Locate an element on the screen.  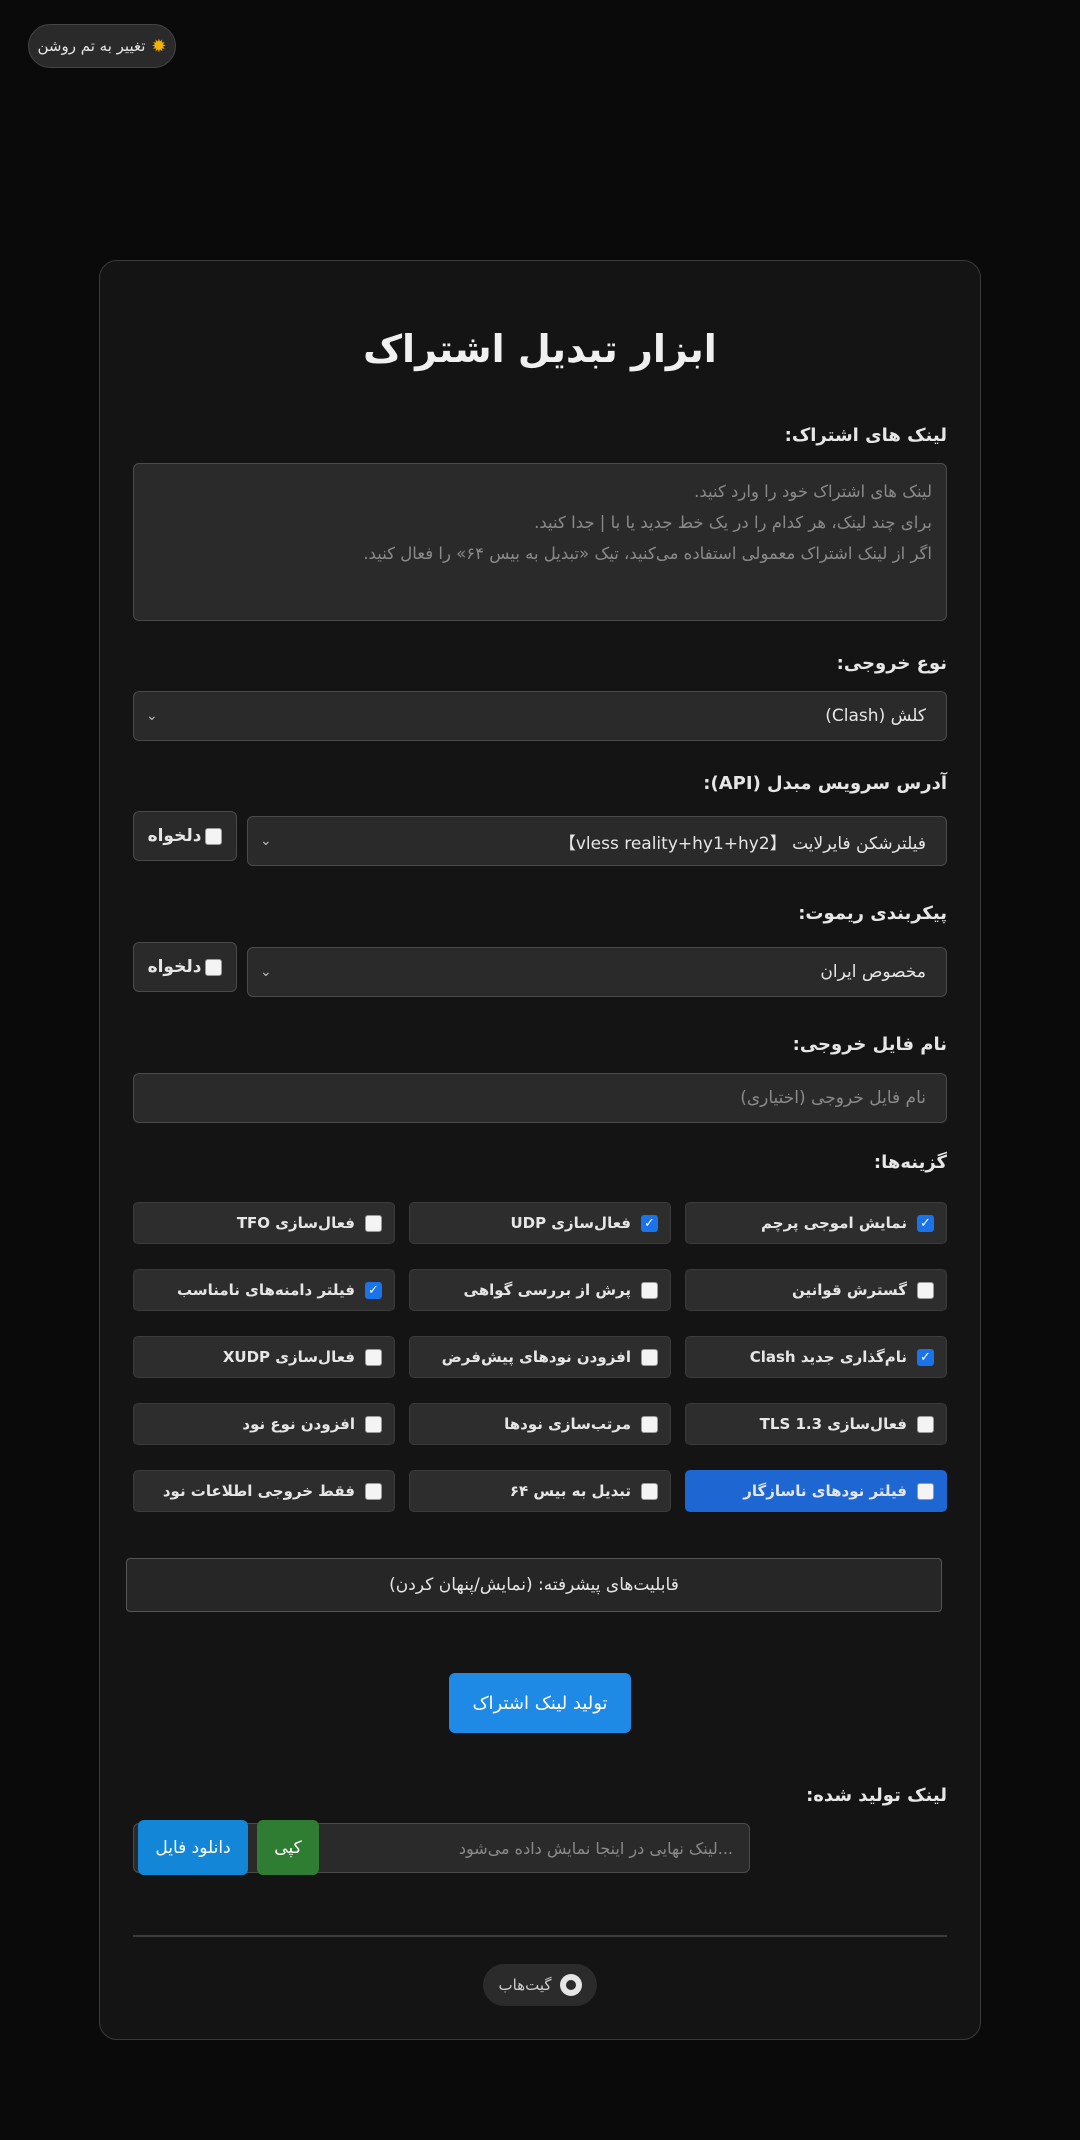
option-label: فعال‌سازی TLS 1.3 is located at coordinates (833, 1424).